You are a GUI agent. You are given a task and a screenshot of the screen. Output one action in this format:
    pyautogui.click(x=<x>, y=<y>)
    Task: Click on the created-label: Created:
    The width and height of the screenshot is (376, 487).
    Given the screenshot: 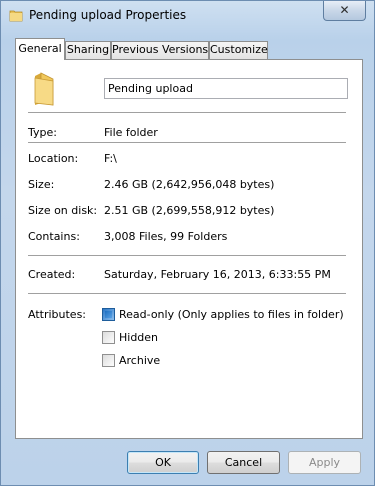 What is the action you would take?
    pyautogui.click(x=52, y=274)
    